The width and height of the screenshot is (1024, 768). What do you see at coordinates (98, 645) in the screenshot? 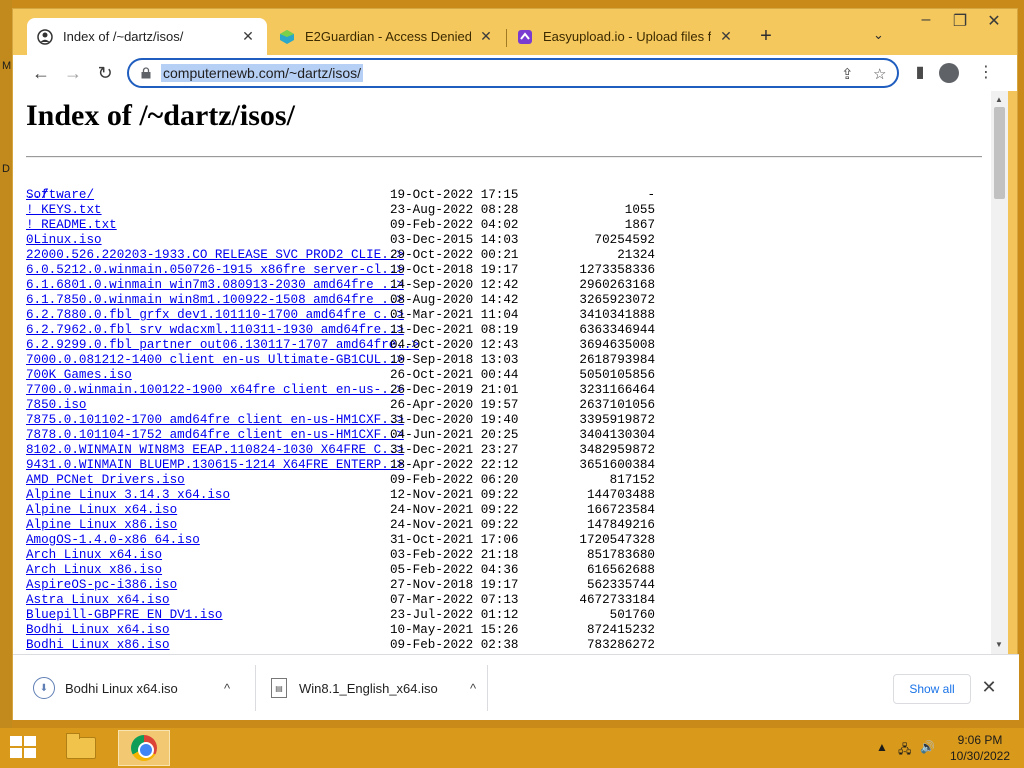
I see `file-link: Bodhi_Linux_x86.iso` at bounding box center [98, 645].